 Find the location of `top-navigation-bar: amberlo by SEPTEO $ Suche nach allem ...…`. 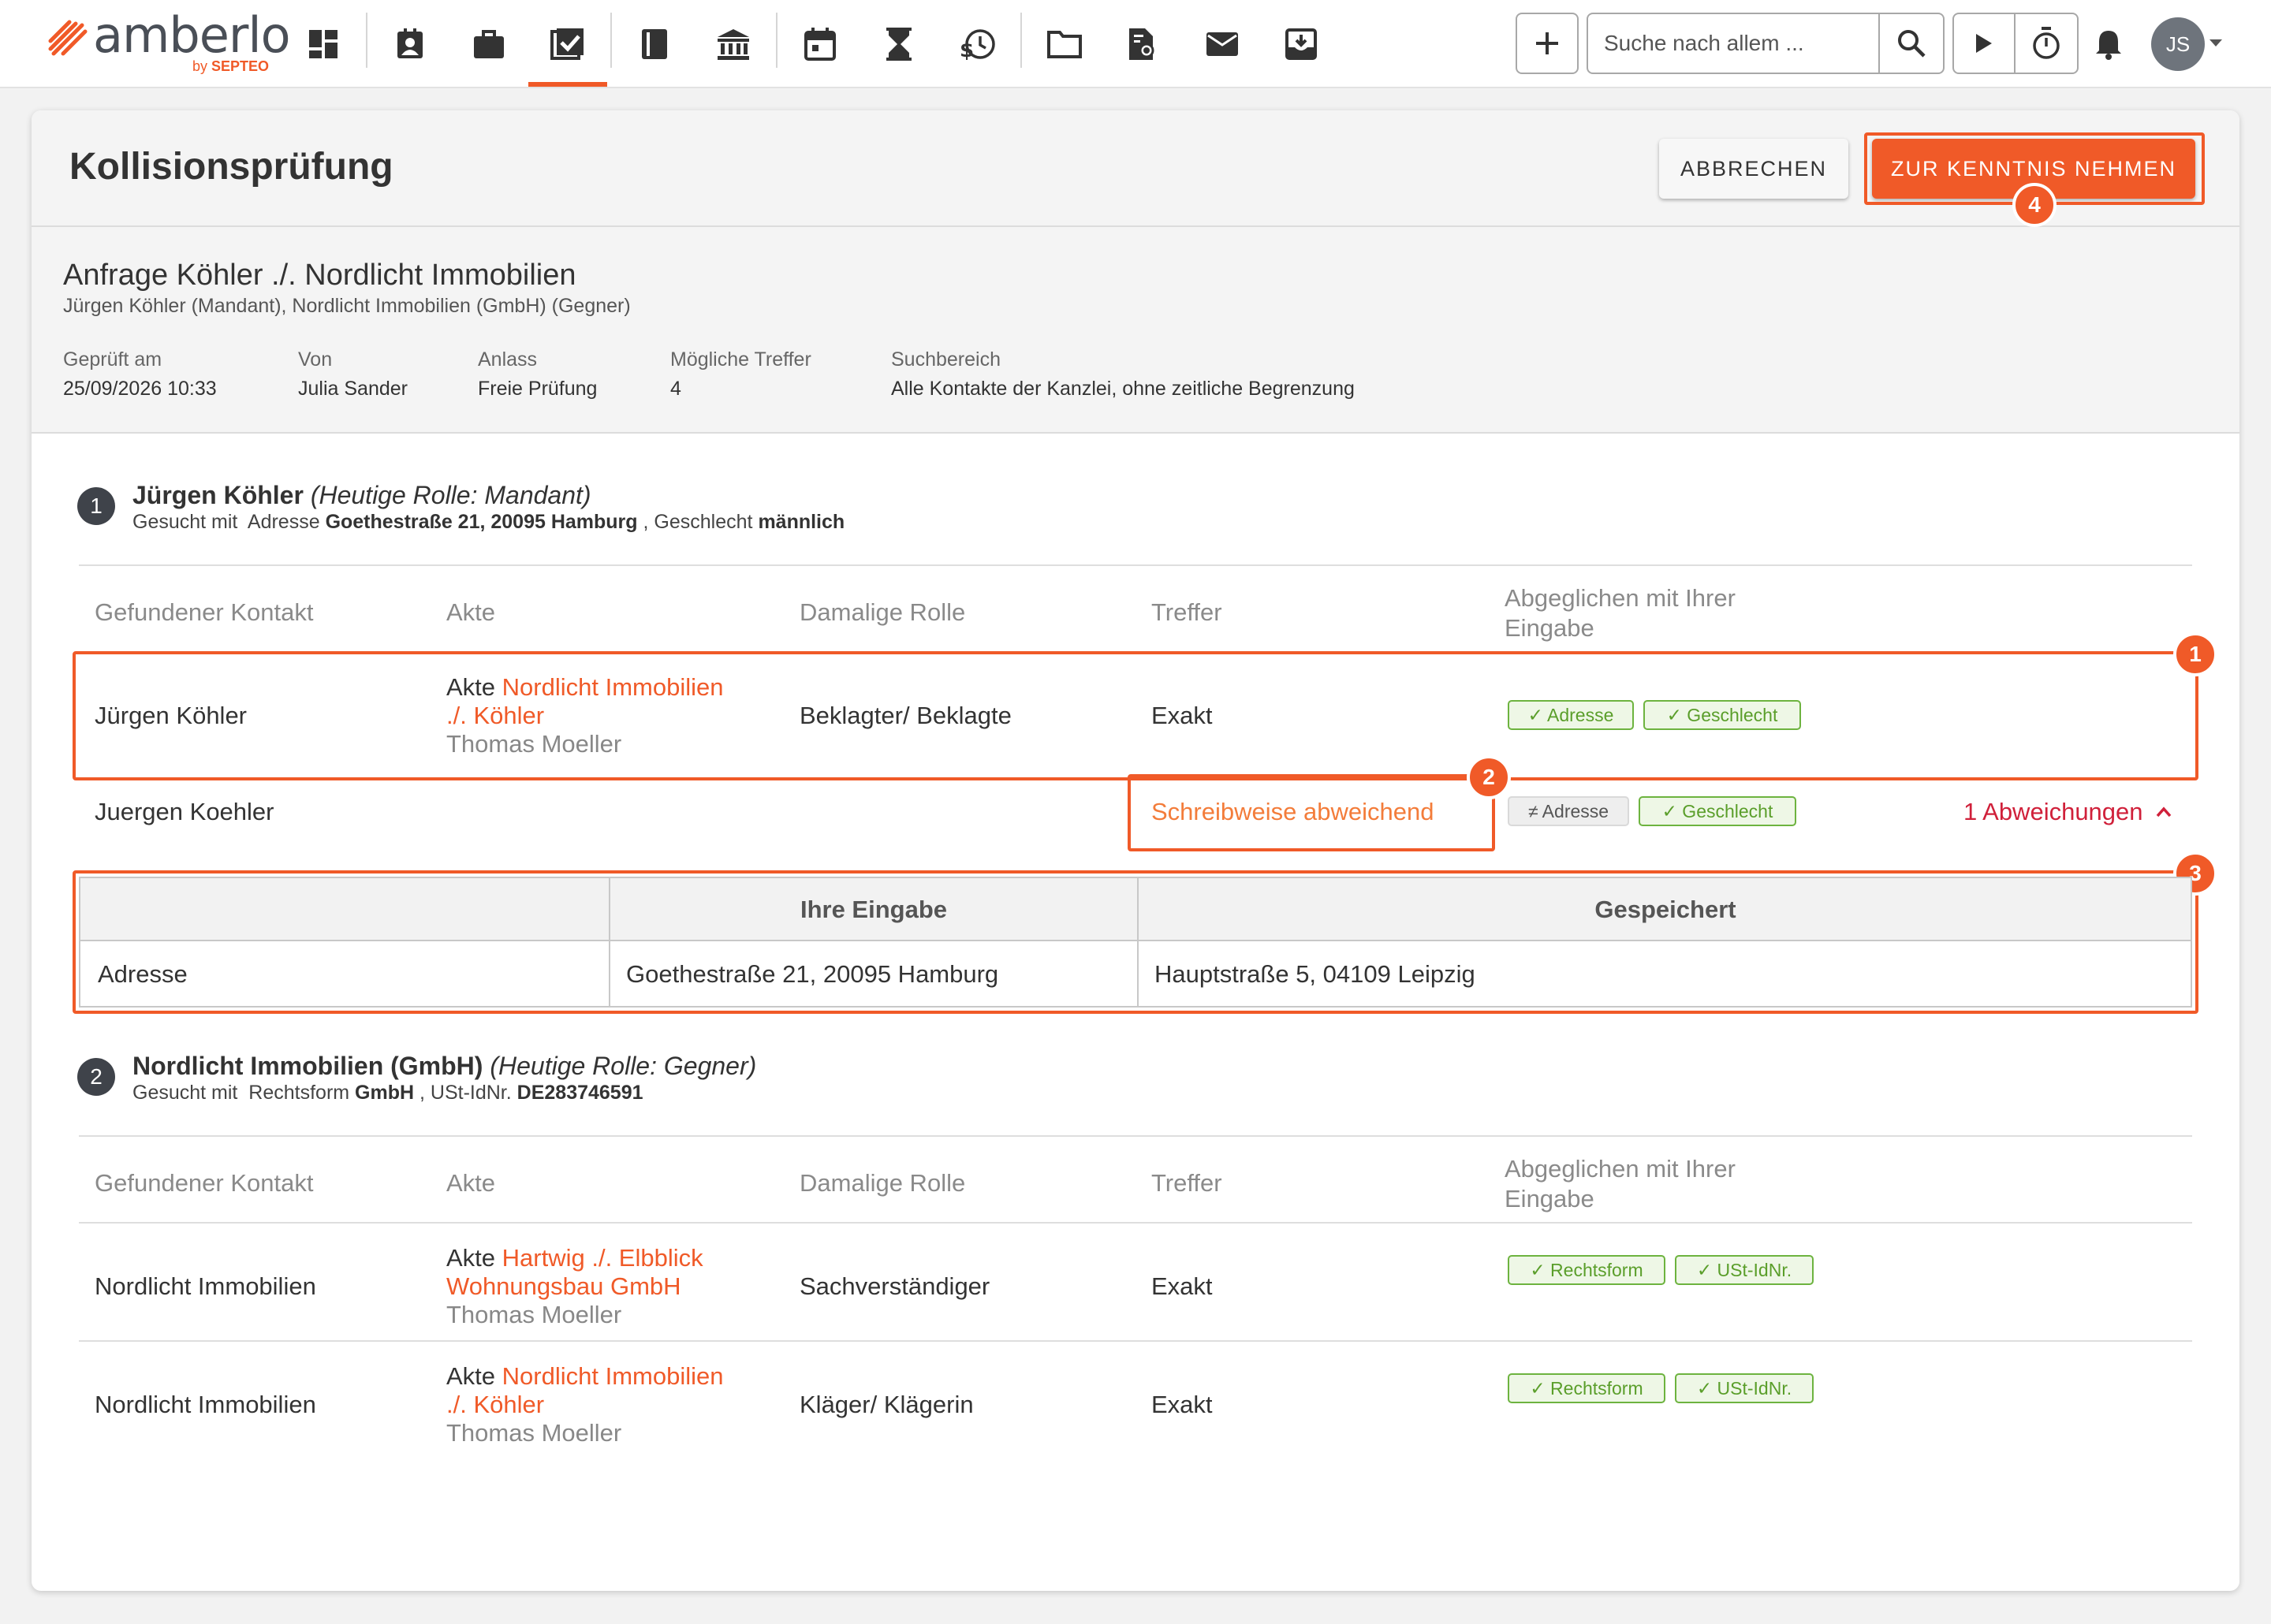

top-navigation-bar: amberlo by SEPTEO $ Suche nach allem ...… is located at coordinates (1135, 44).